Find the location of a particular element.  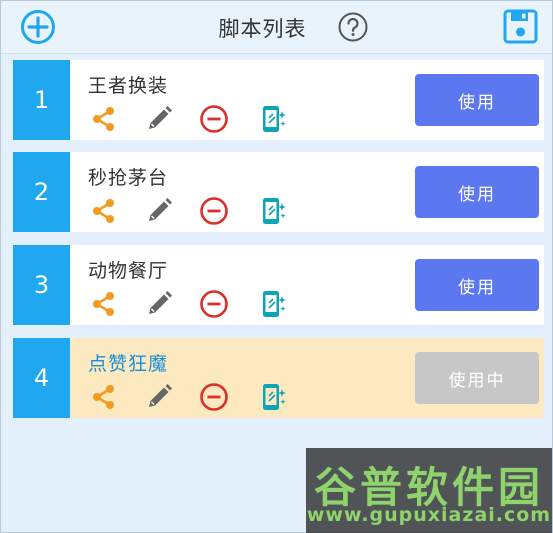

script-row: 1 王者换装 使用 is located at coordinates (278, 100).